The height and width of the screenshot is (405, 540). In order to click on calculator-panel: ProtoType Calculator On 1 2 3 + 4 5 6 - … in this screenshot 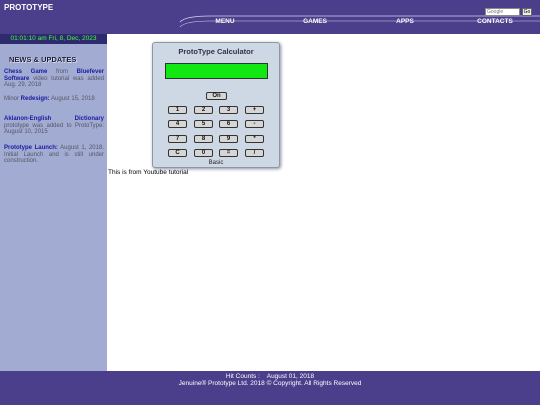, I will do `click(216, 105)`.